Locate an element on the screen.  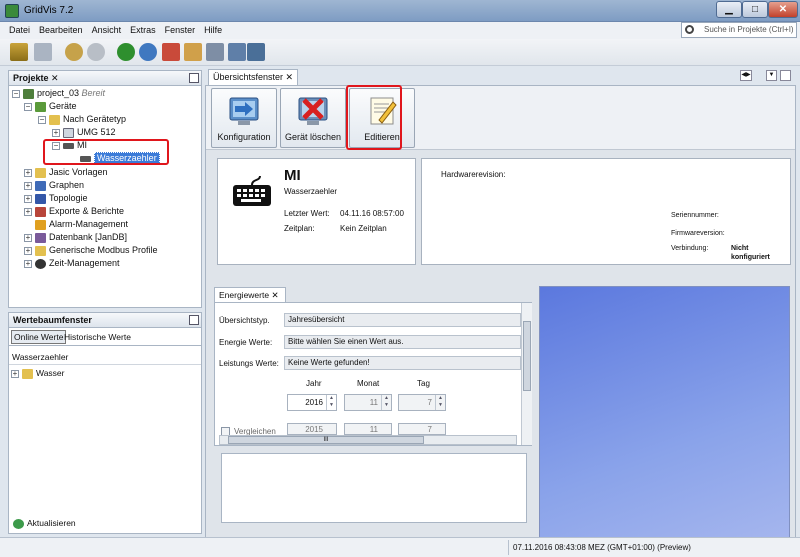
search-input: Suche in Projekte (Ctrl+I) is located at coordinates (739, 30).